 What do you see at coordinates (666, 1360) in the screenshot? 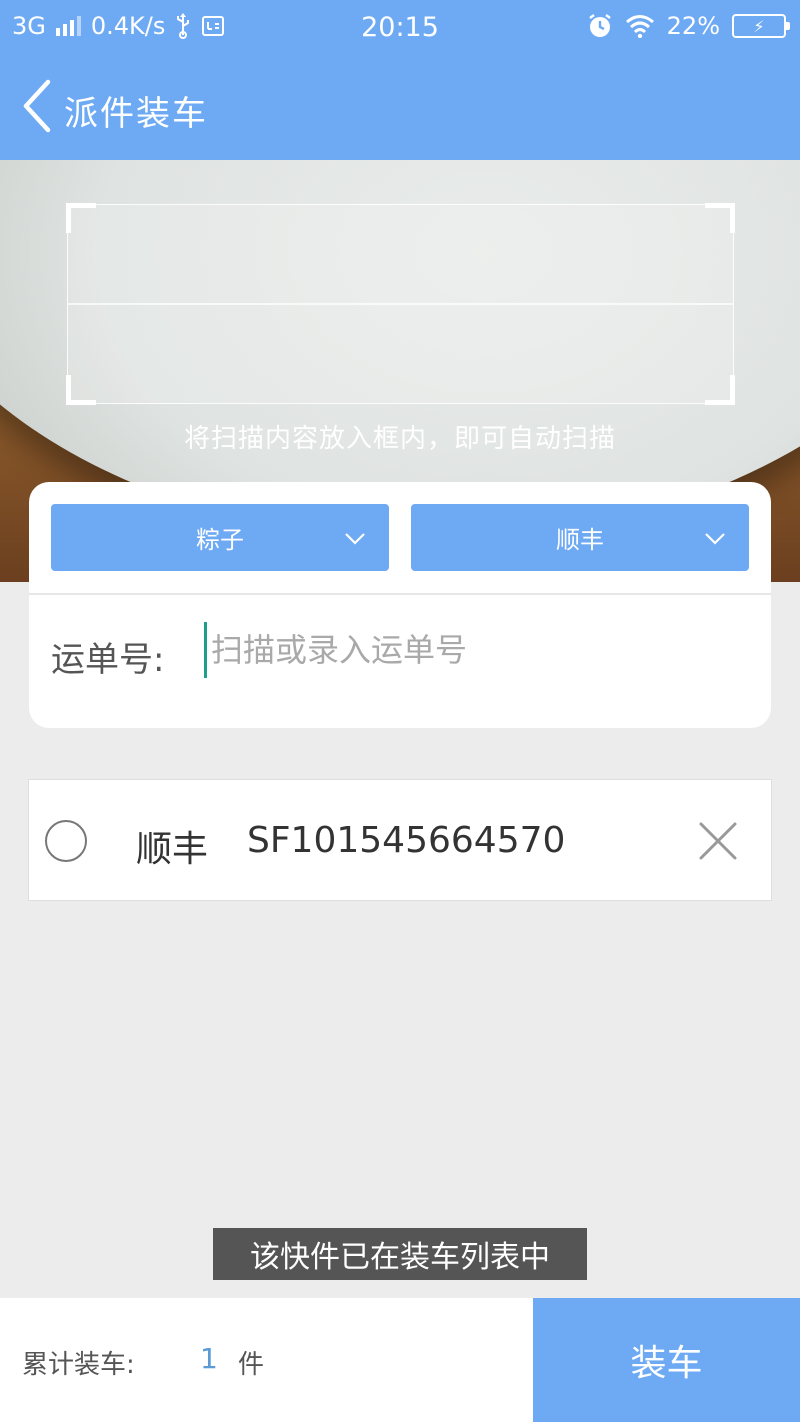
I see `load-button: 装车` at bounding box center [666, 1360].